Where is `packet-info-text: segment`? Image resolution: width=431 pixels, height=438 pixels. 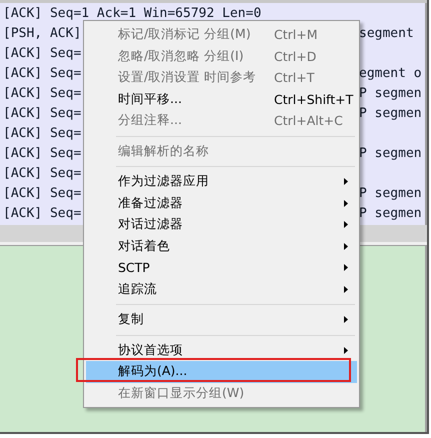 packet-info-text: segment is located at coordinates (386, 33).